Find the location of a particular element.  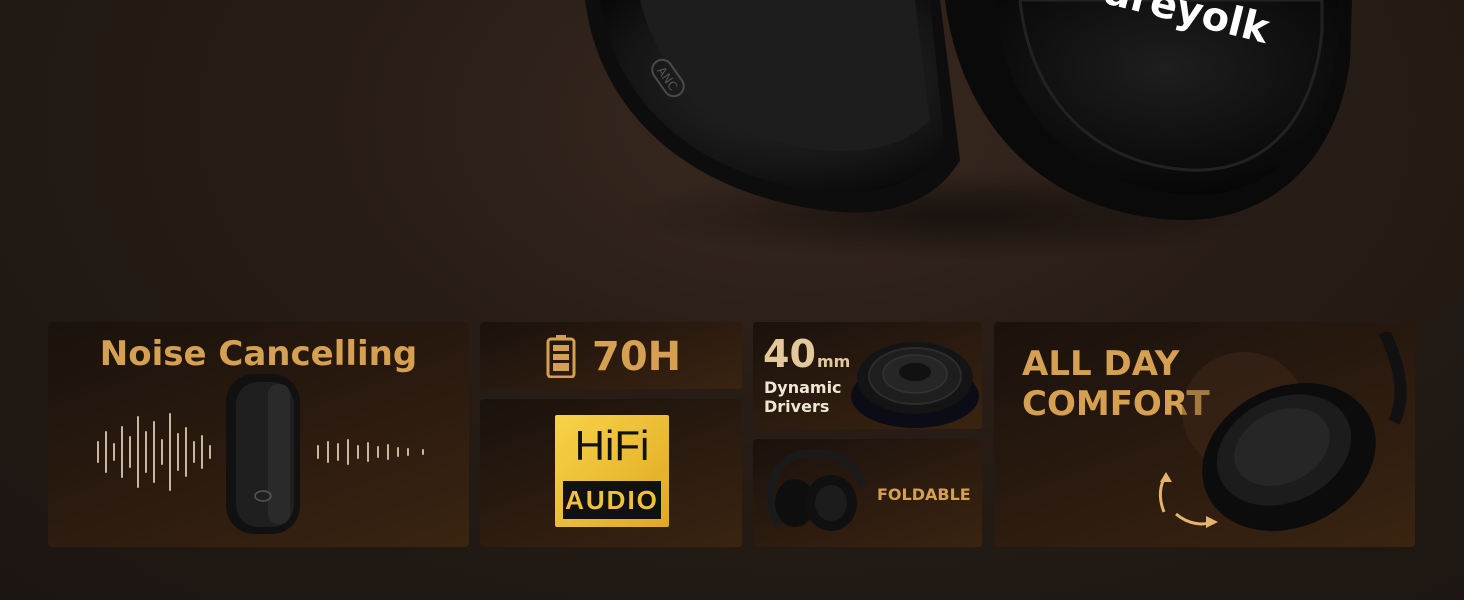

hifi-label: HiFi is located at coordinates (612, 445).